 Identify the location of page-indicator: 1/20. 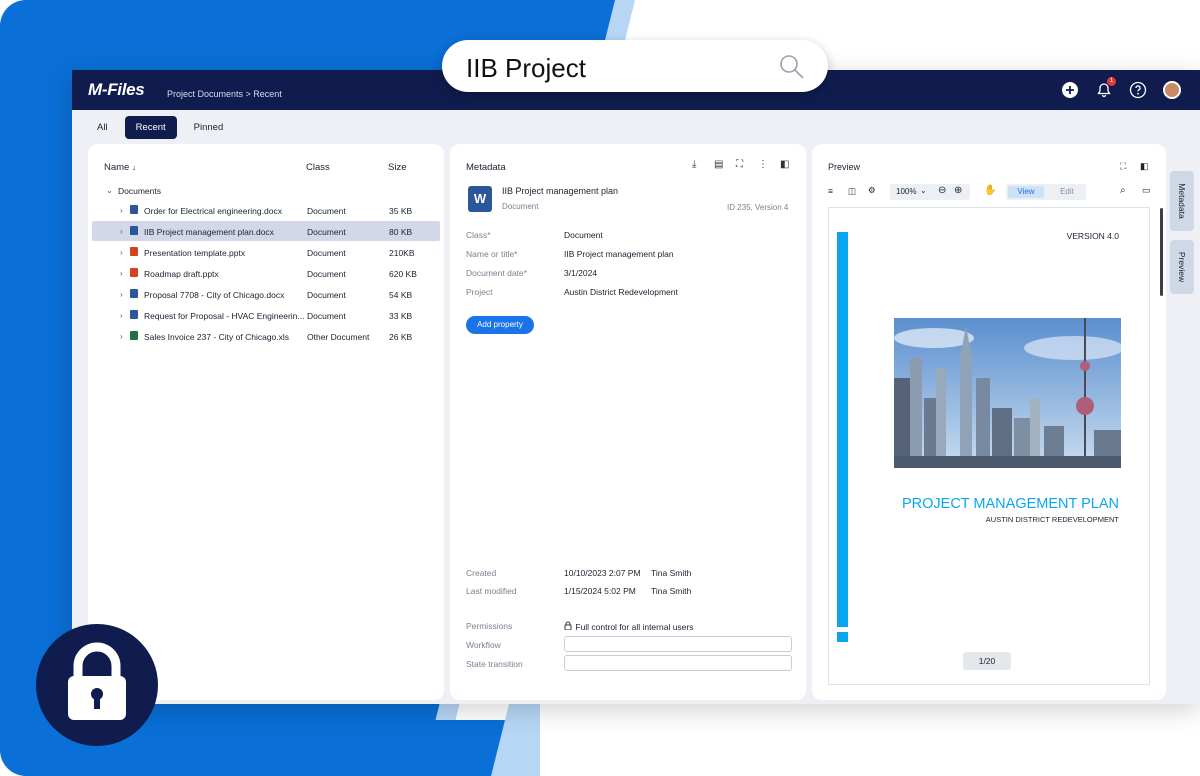
(987, 661).